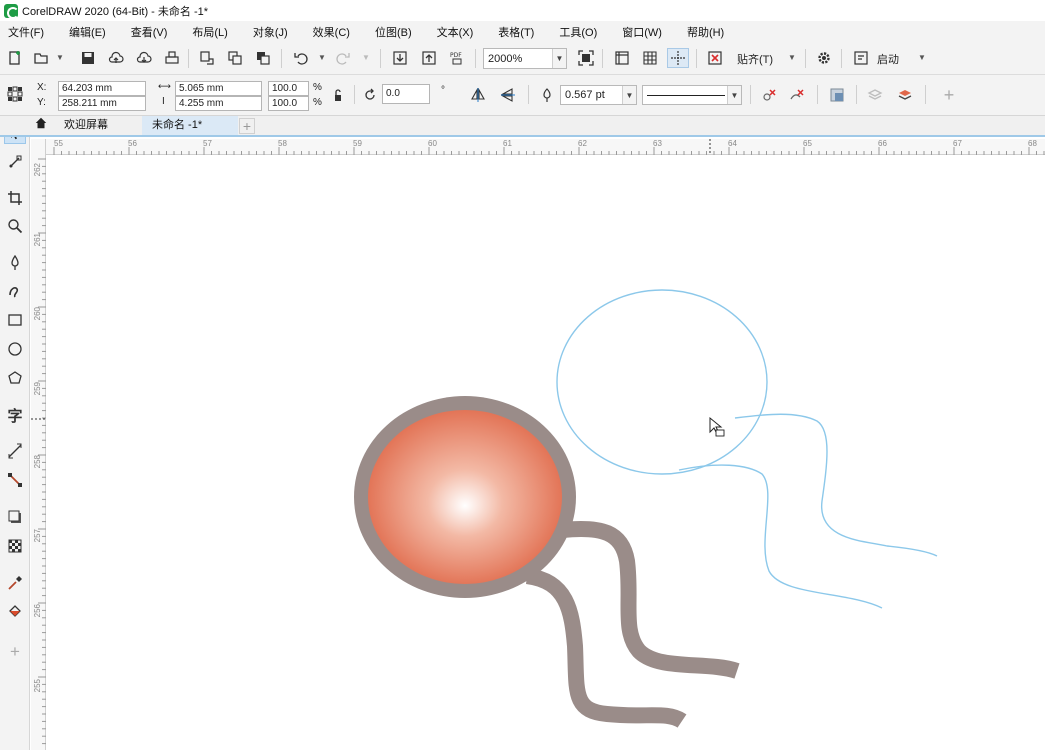 This screenshot has height=750, width=1045. Describe the element at coordinates (317, 102) in the screenshot. I see `percent-y-label: %` at that location.